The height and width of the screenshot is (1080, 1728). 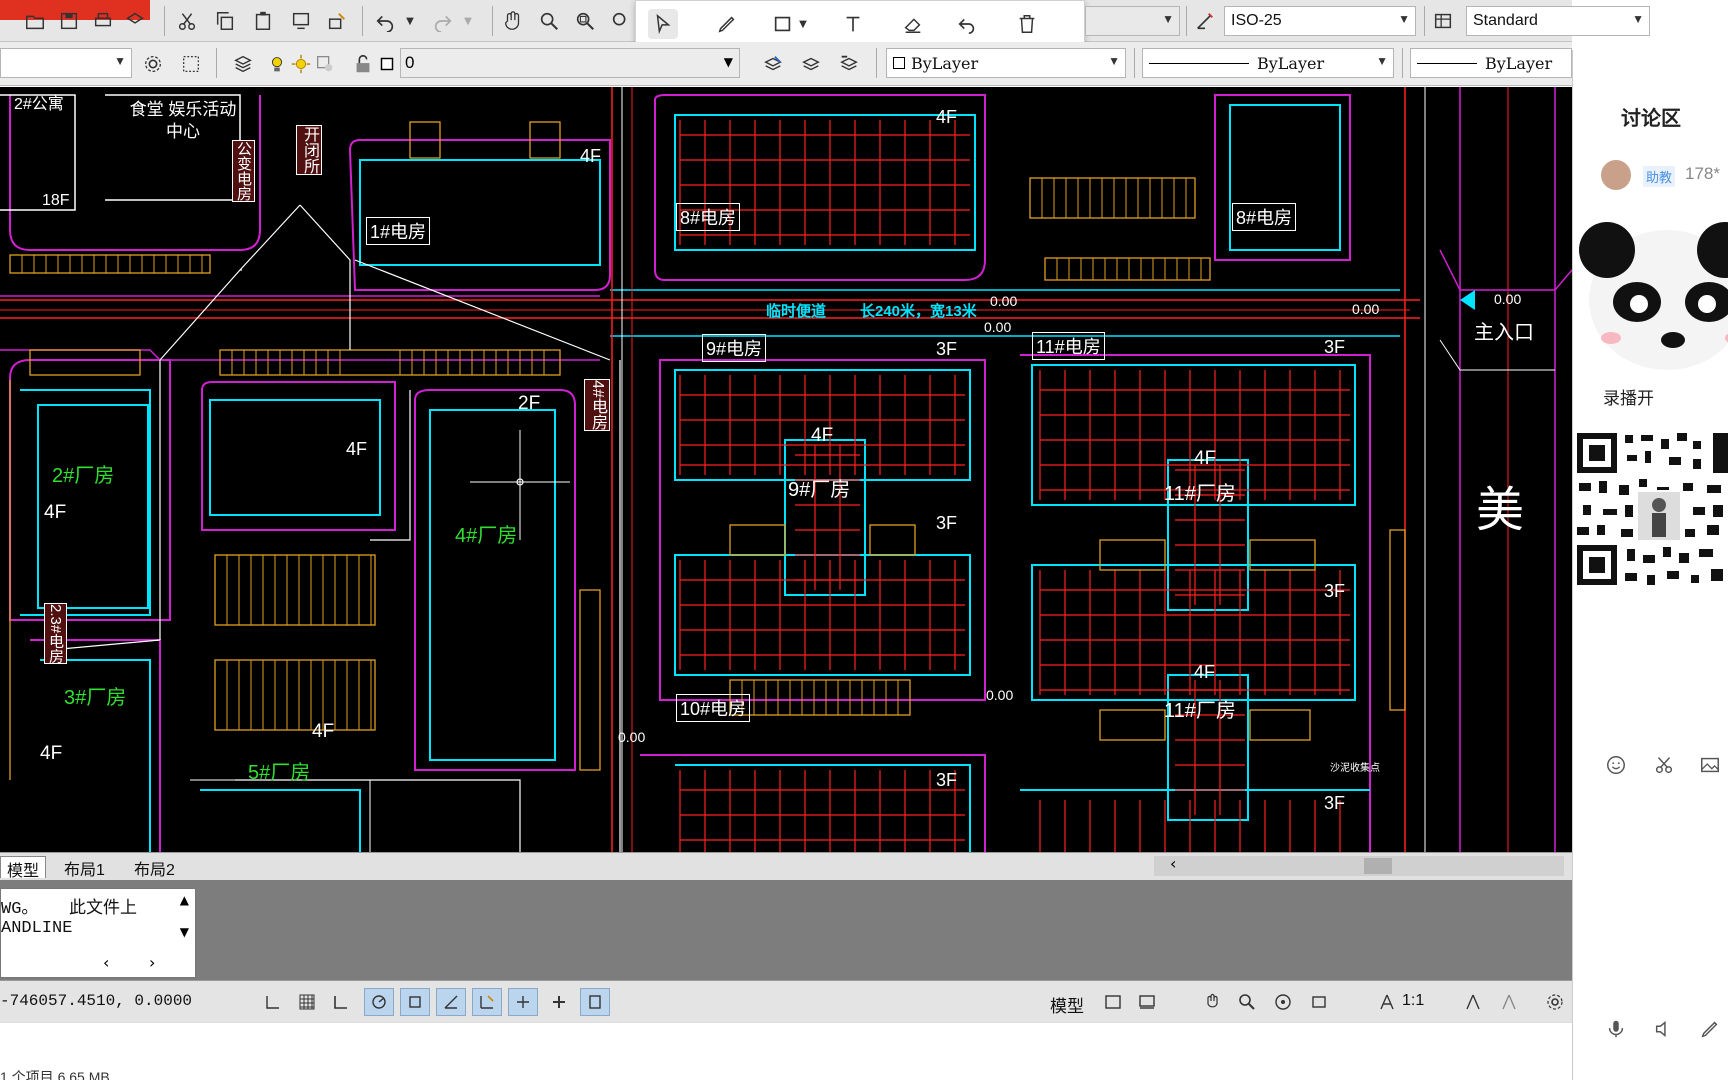 What do you see at coordinates (468, 21) in the screenshot?
I see `redo-dropdown-icon: ▼` at bounding box center [468, 21].